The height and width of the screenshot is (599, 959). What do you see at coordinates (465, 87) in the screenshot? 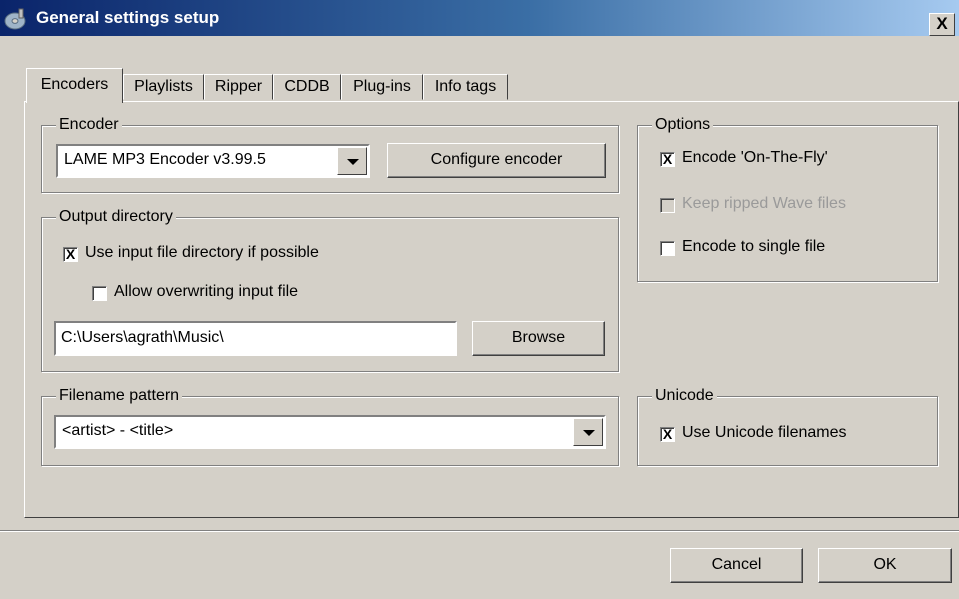
I see `tab-info-tags: Info tags` at bounding box center [465, 87].